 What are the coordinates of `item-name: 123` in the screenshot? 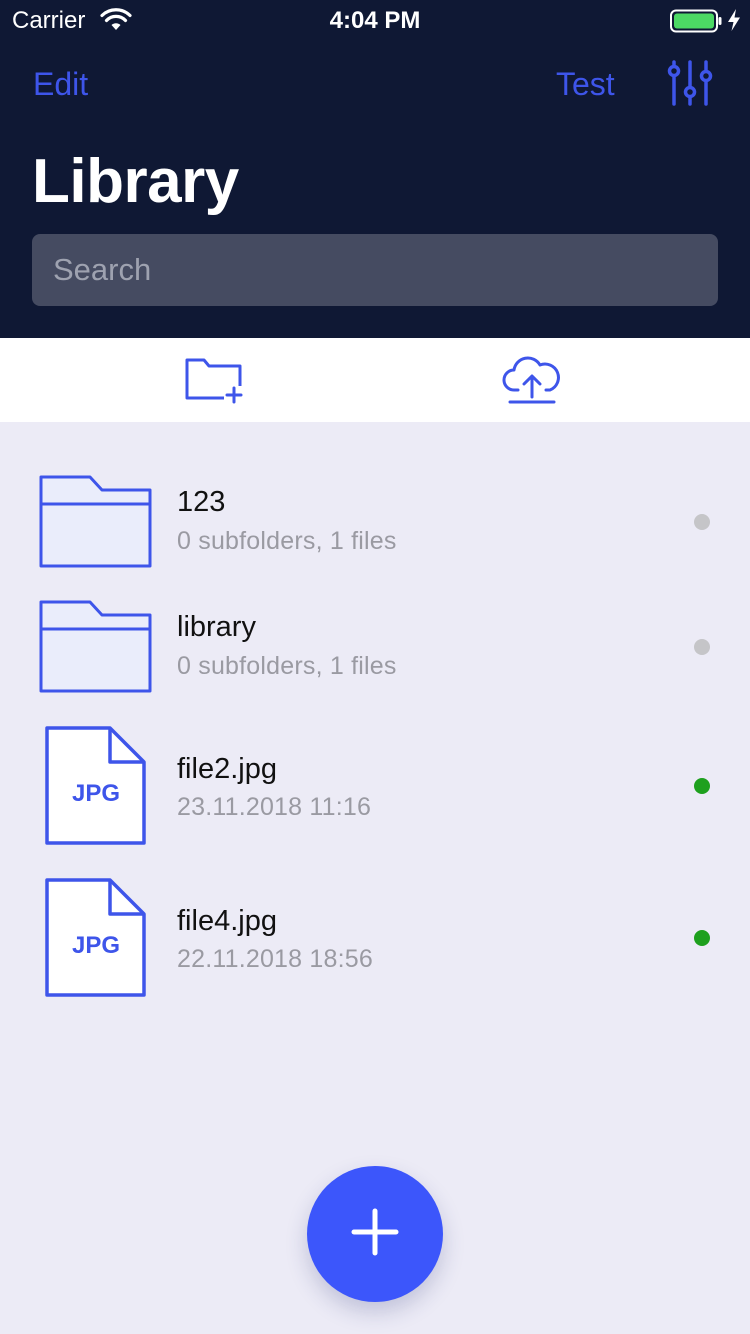 It's located at (201, 502).